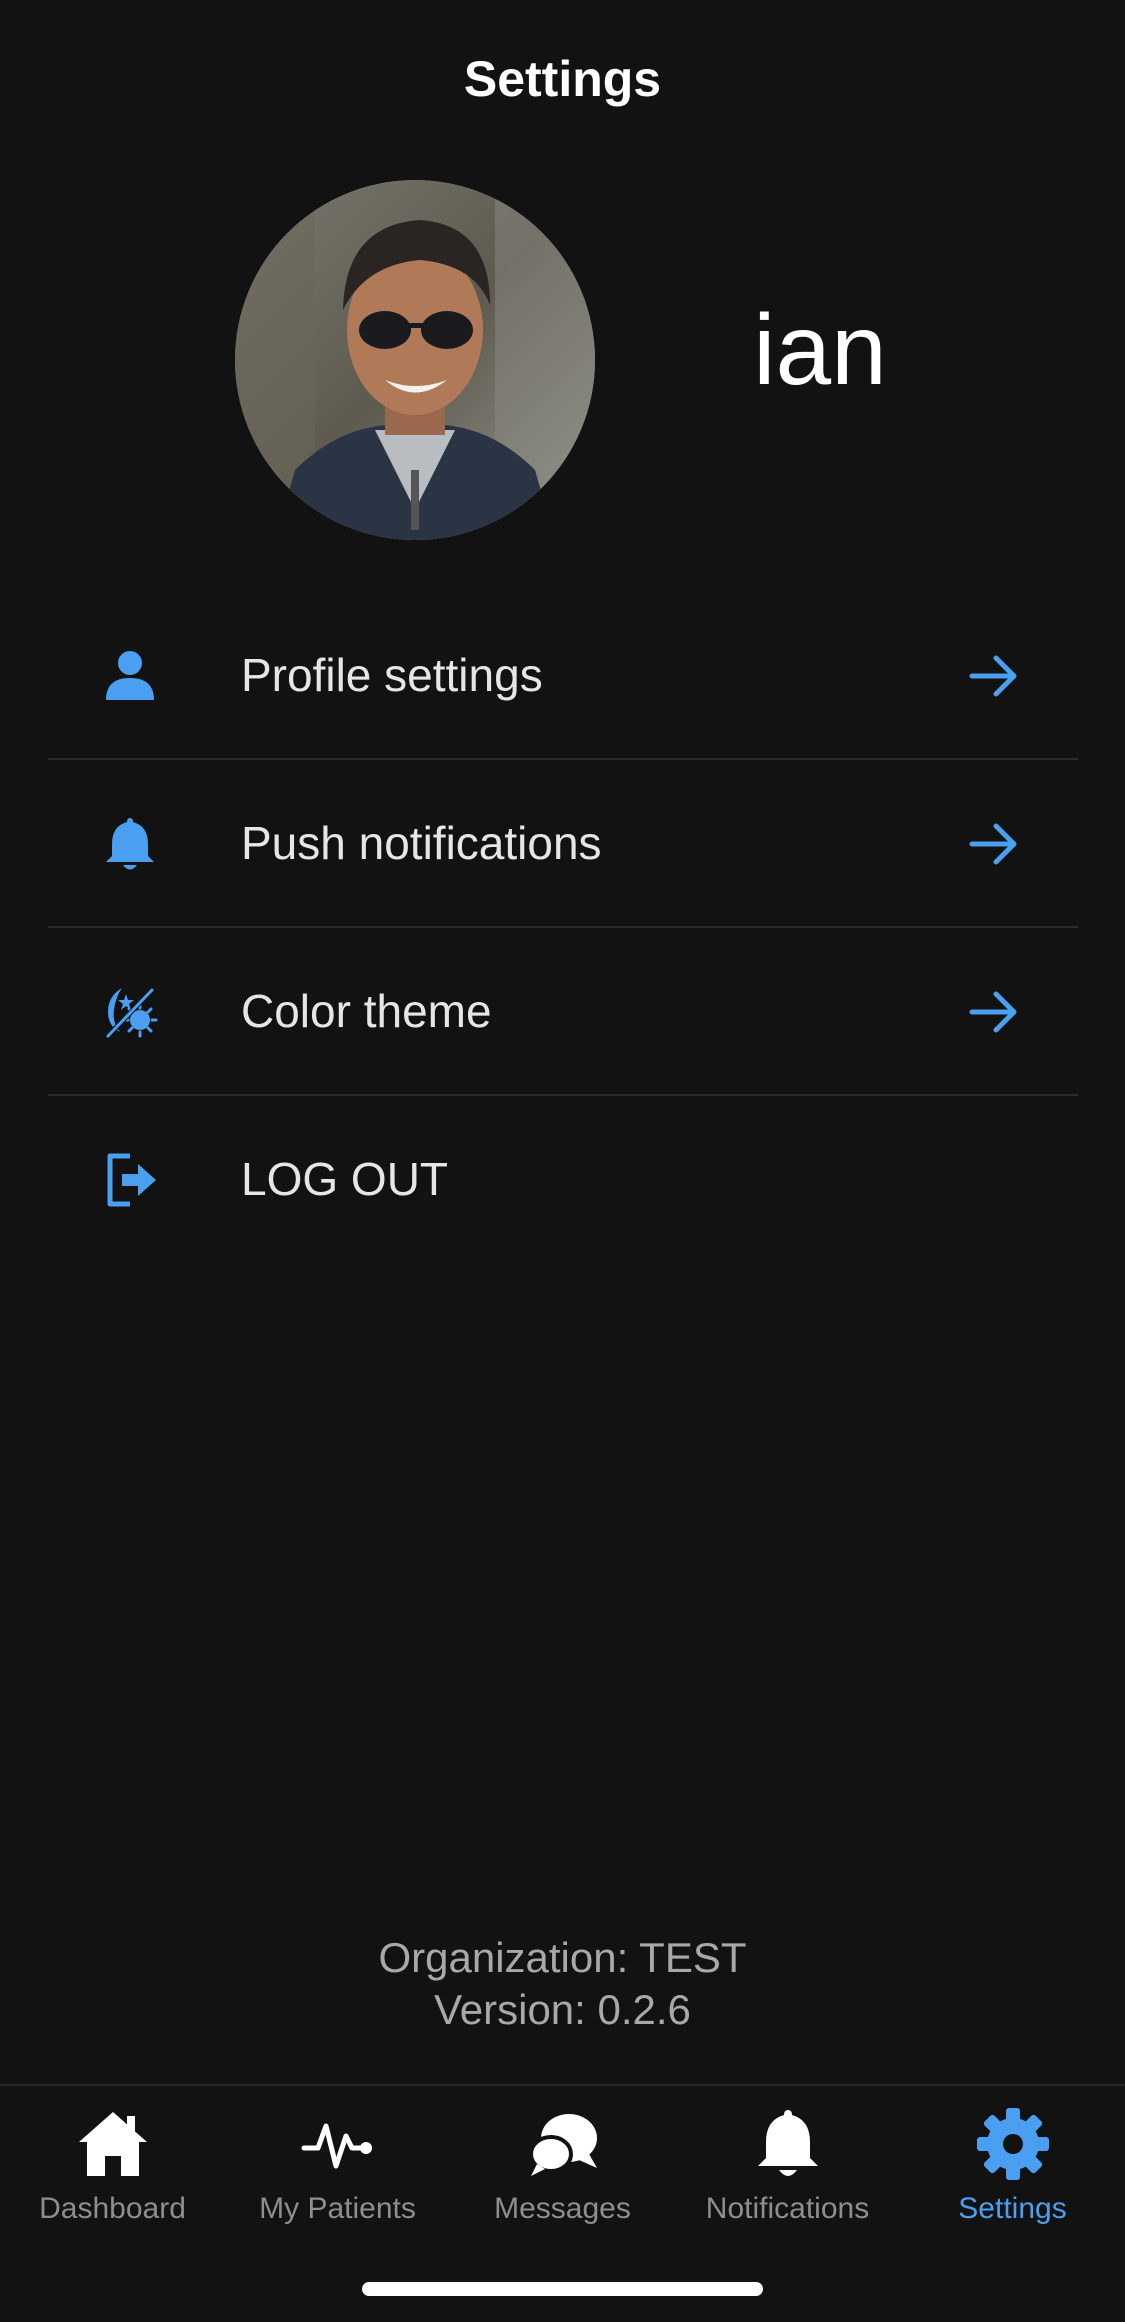 Image resolution: width=1125 pixels, height=2322 pixels. Describe the element at coordinates (562, 2289) in the screenshot. I see `home-indicator` at that location.